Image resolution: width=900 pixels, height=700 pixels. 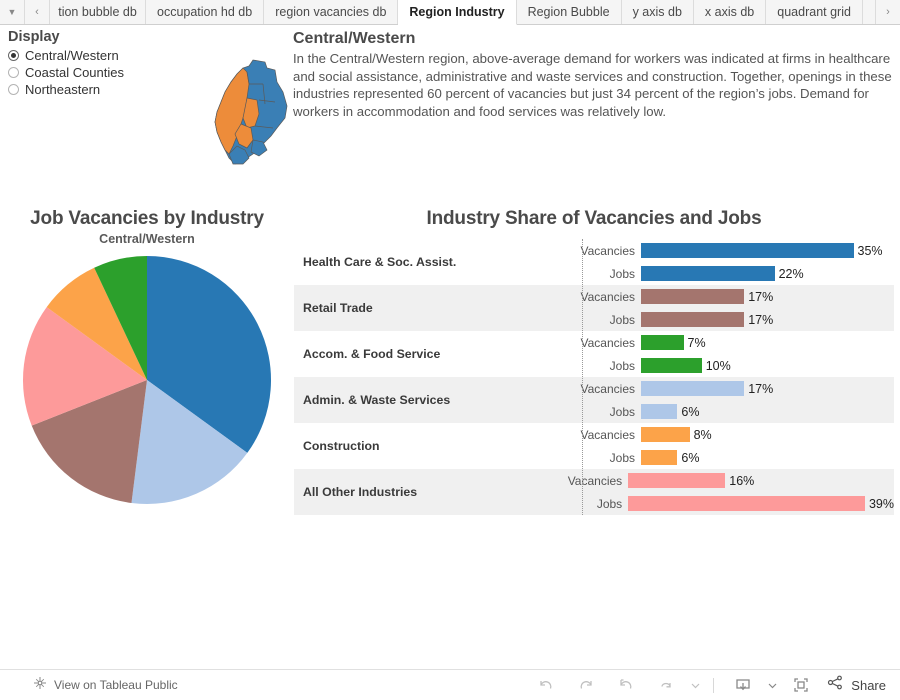 What do you see at coordinates (586, 685) in the screenshot?
I see `redo-icon` at bounding box center [586, 685].